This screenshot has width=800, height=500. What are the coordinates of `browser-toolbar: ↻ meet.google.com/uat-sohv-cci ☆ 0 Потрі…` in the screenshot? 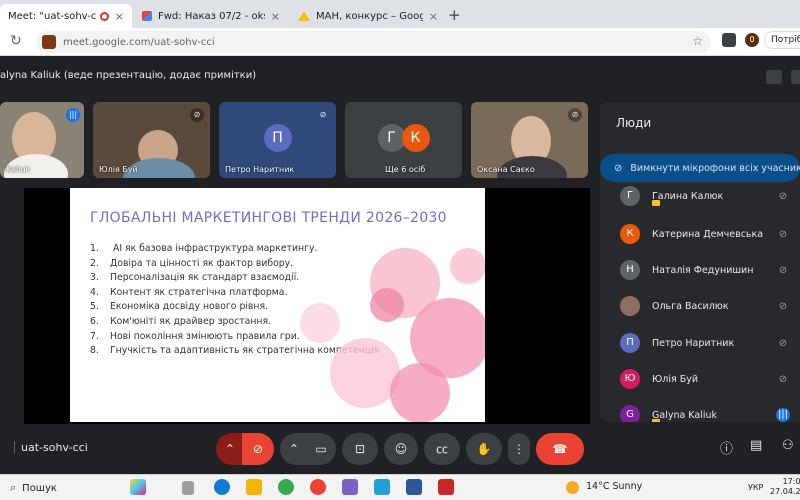 It's located at (400, 42).